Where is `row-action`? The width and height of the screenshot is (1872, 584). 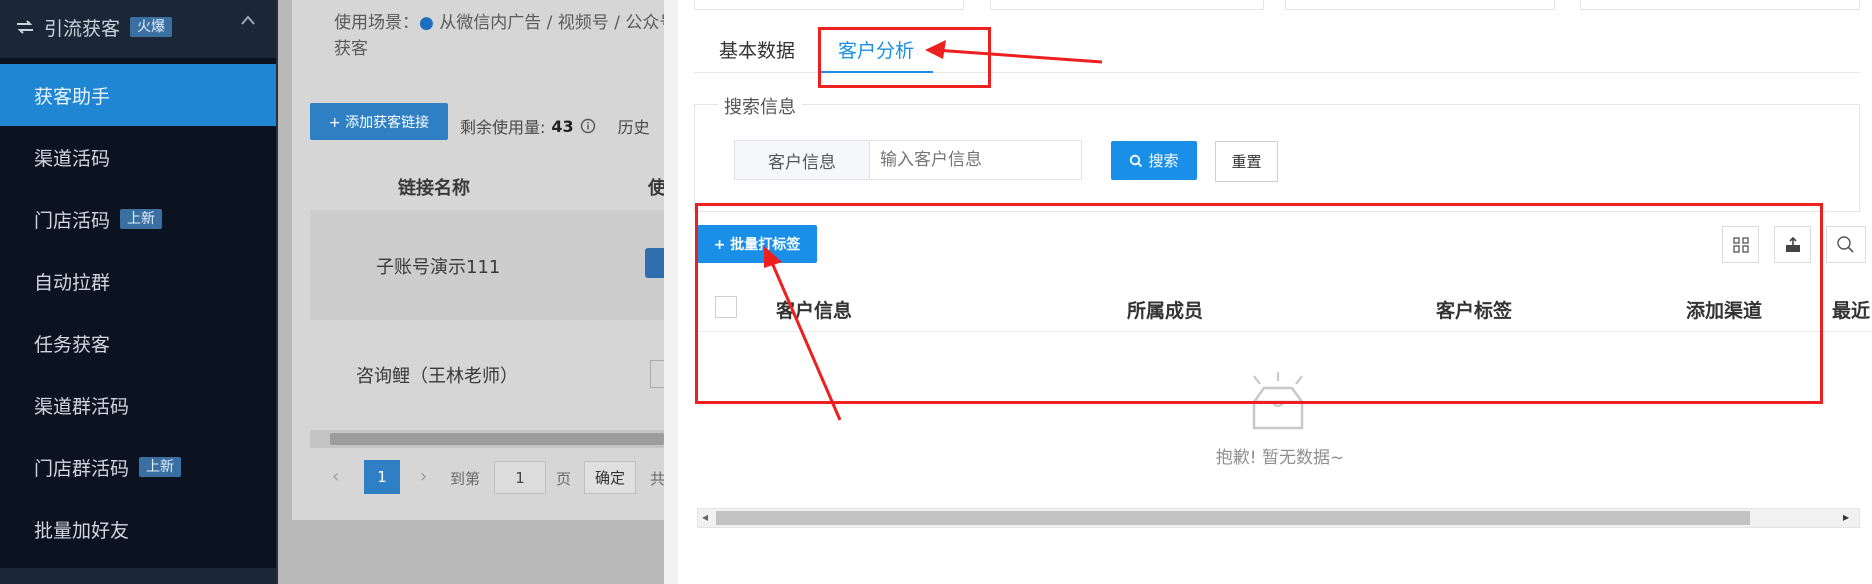
row-action is located at coordinates (657, 374).